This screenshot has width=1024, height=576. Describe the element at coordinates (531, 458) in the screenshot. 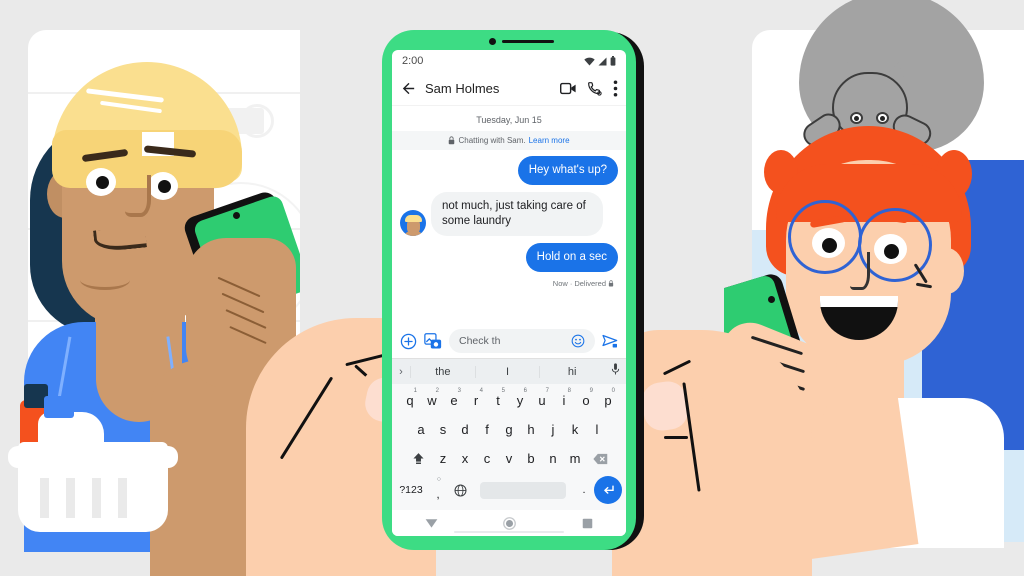

I see `key-b: b` at that location.